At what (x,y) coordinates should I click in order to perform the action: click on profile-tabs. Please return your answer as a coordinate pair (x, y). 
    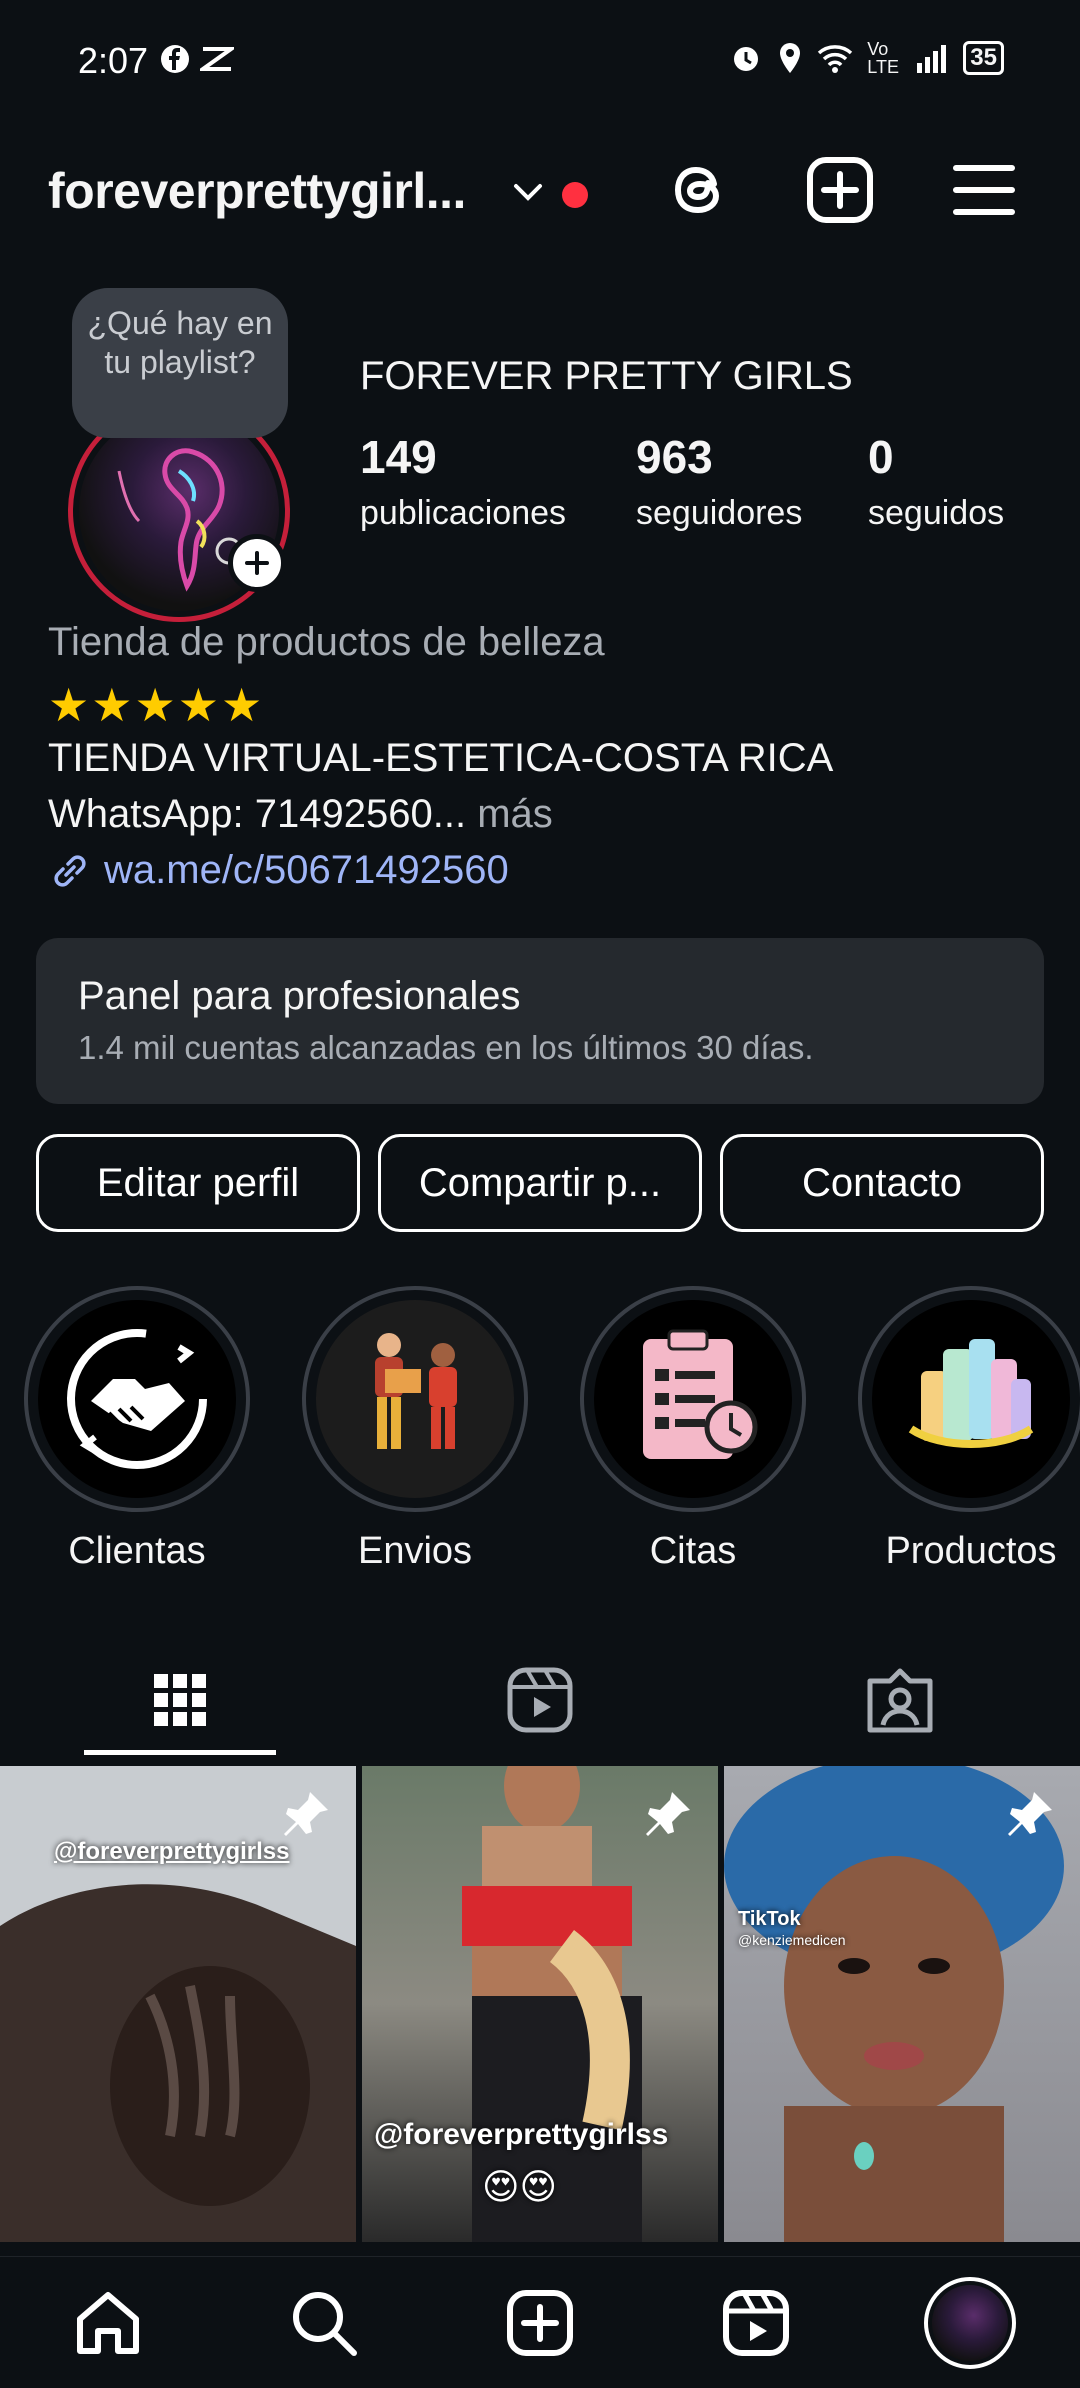
    Looking at the image, I should click on (540, 1700).